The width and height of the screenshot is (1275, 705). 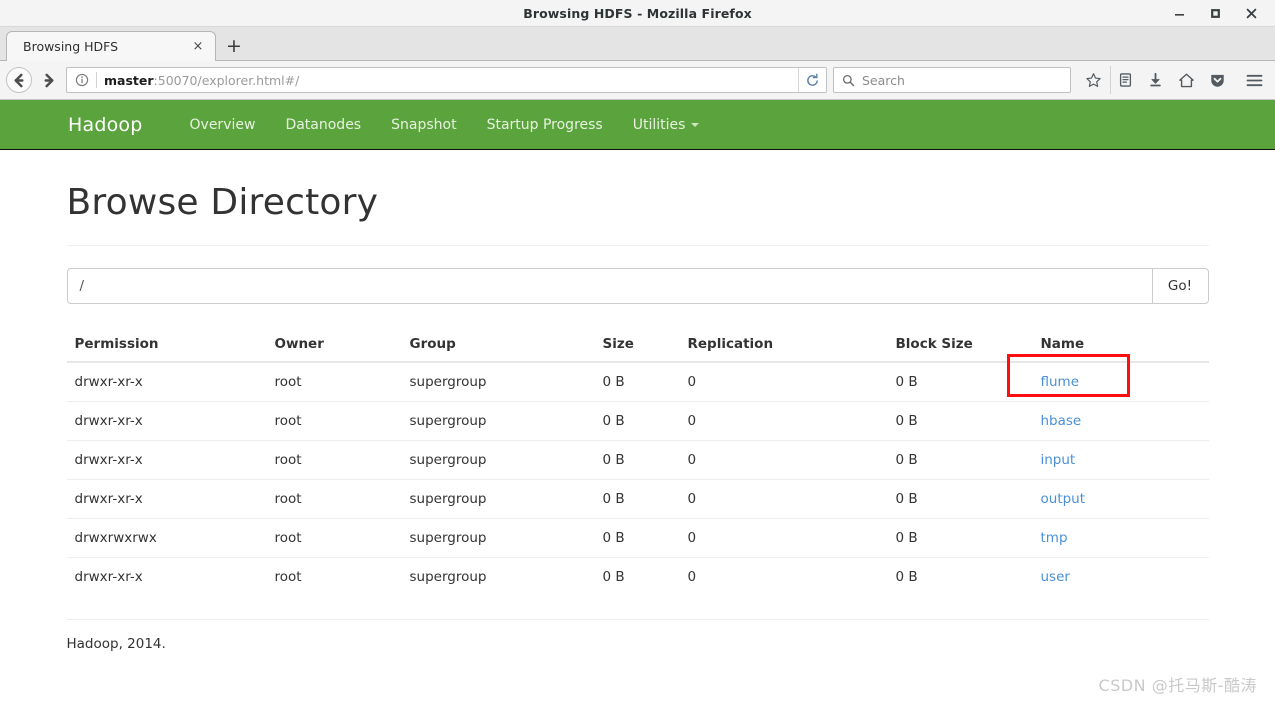 I want to click on footer-text: Hadoop, 2014., so click(x=116, y=644).